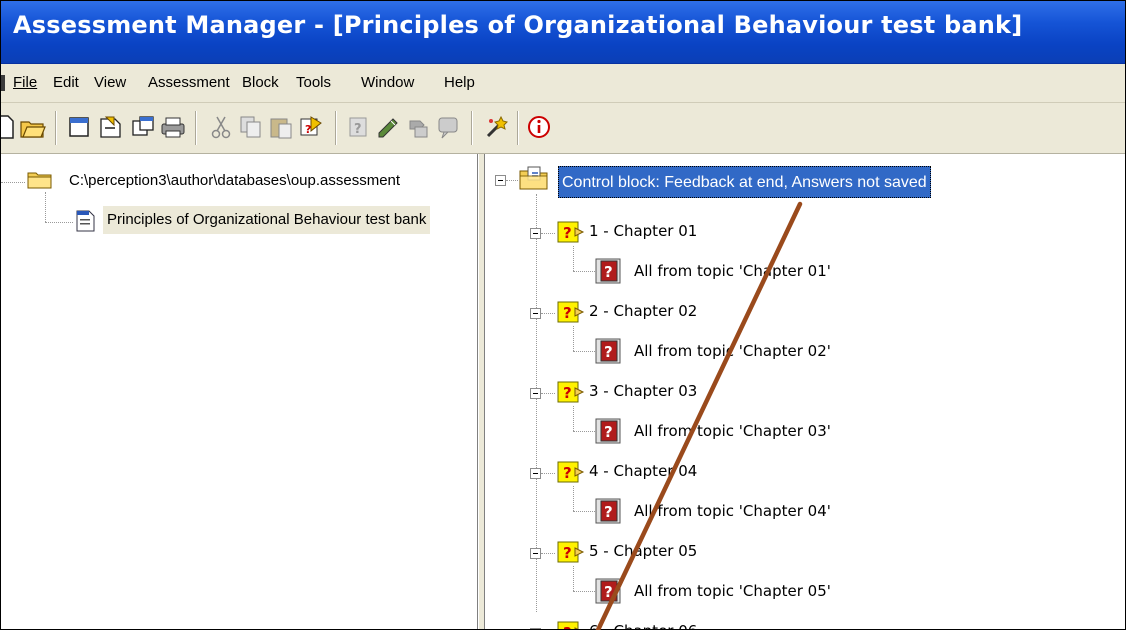 The height and width of the screenshot is (630, 1126). Describe the element at coordinates (732, 271) in the screenshot. I see `topic-selection-node-1: All from topic 'Chapter 01'` at that location.